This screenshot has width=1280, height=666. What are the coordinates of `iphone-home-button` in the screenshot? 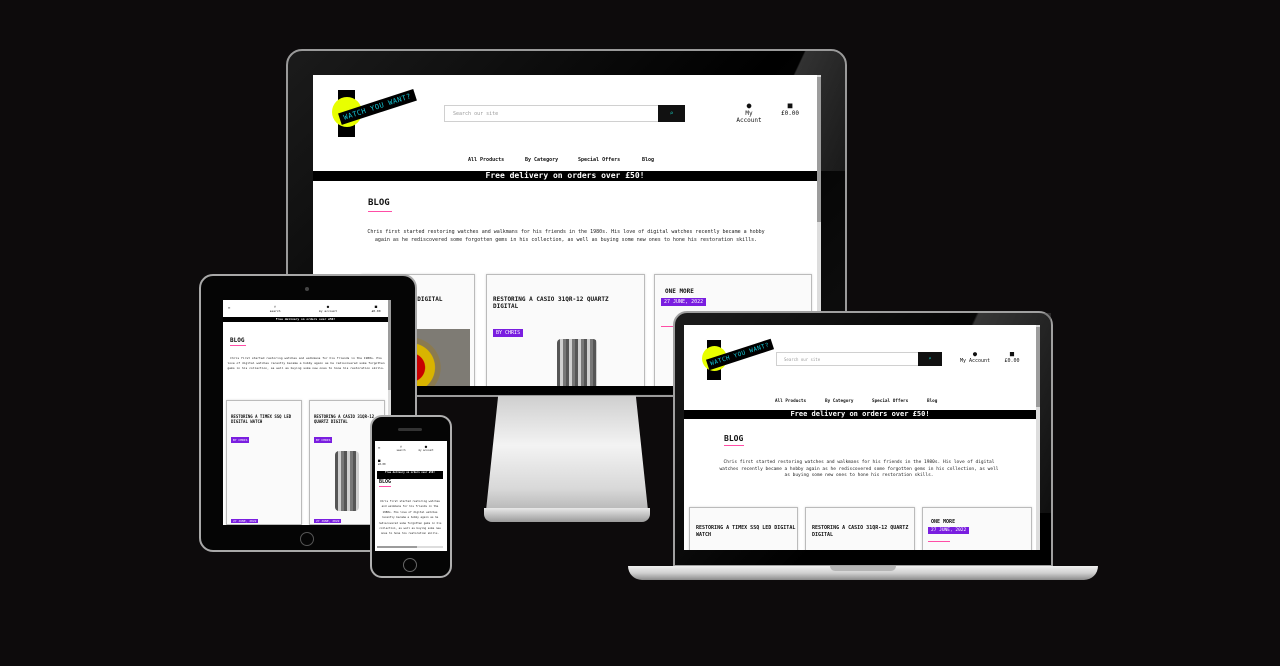 It's located at (410, 565).